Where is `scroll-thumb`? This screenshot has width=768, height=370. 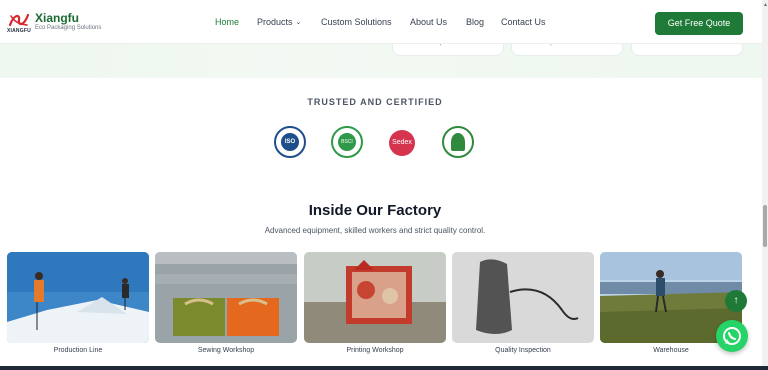
scroll-thumb is located at coordinates (765, 226).